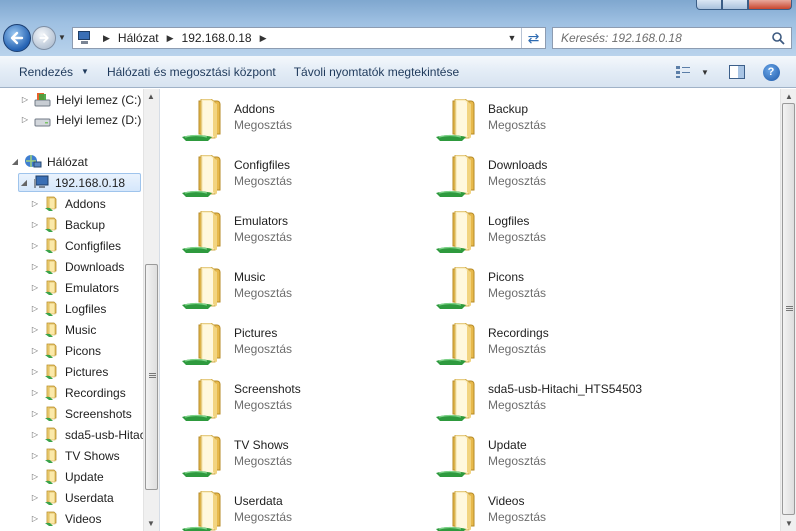 This screenshot has height=531, width=796. What do you see at coordinates (65, 350) in the screenshot?
I see `nav-share-item: ▷ Picons` at bounding box center [65, 350].